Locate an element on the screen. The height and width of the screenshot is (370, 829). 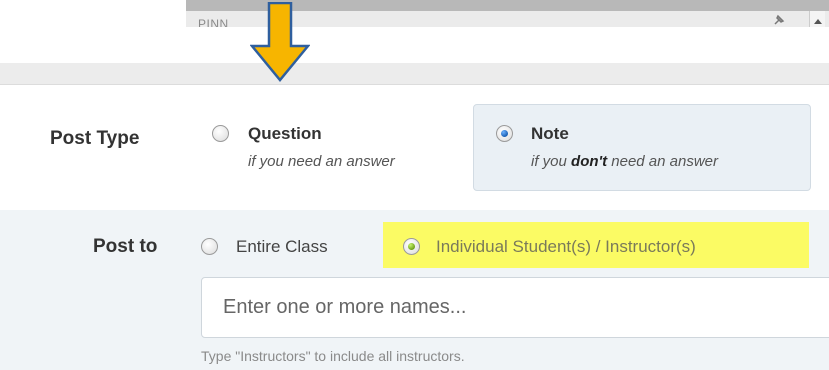
option-question-subtitle: if you need an answer is located at coordinates (321, 161).